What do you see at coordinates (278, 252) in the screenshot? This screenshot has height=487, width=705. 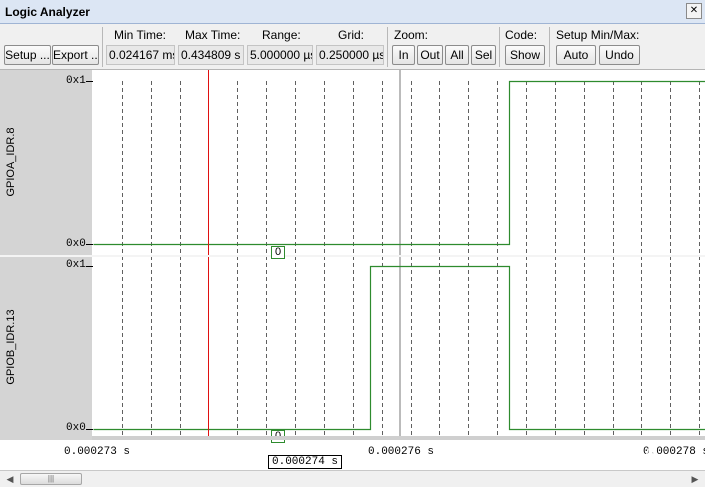 I see `cursor-value-box: 0` at bounding box center [278, 252].